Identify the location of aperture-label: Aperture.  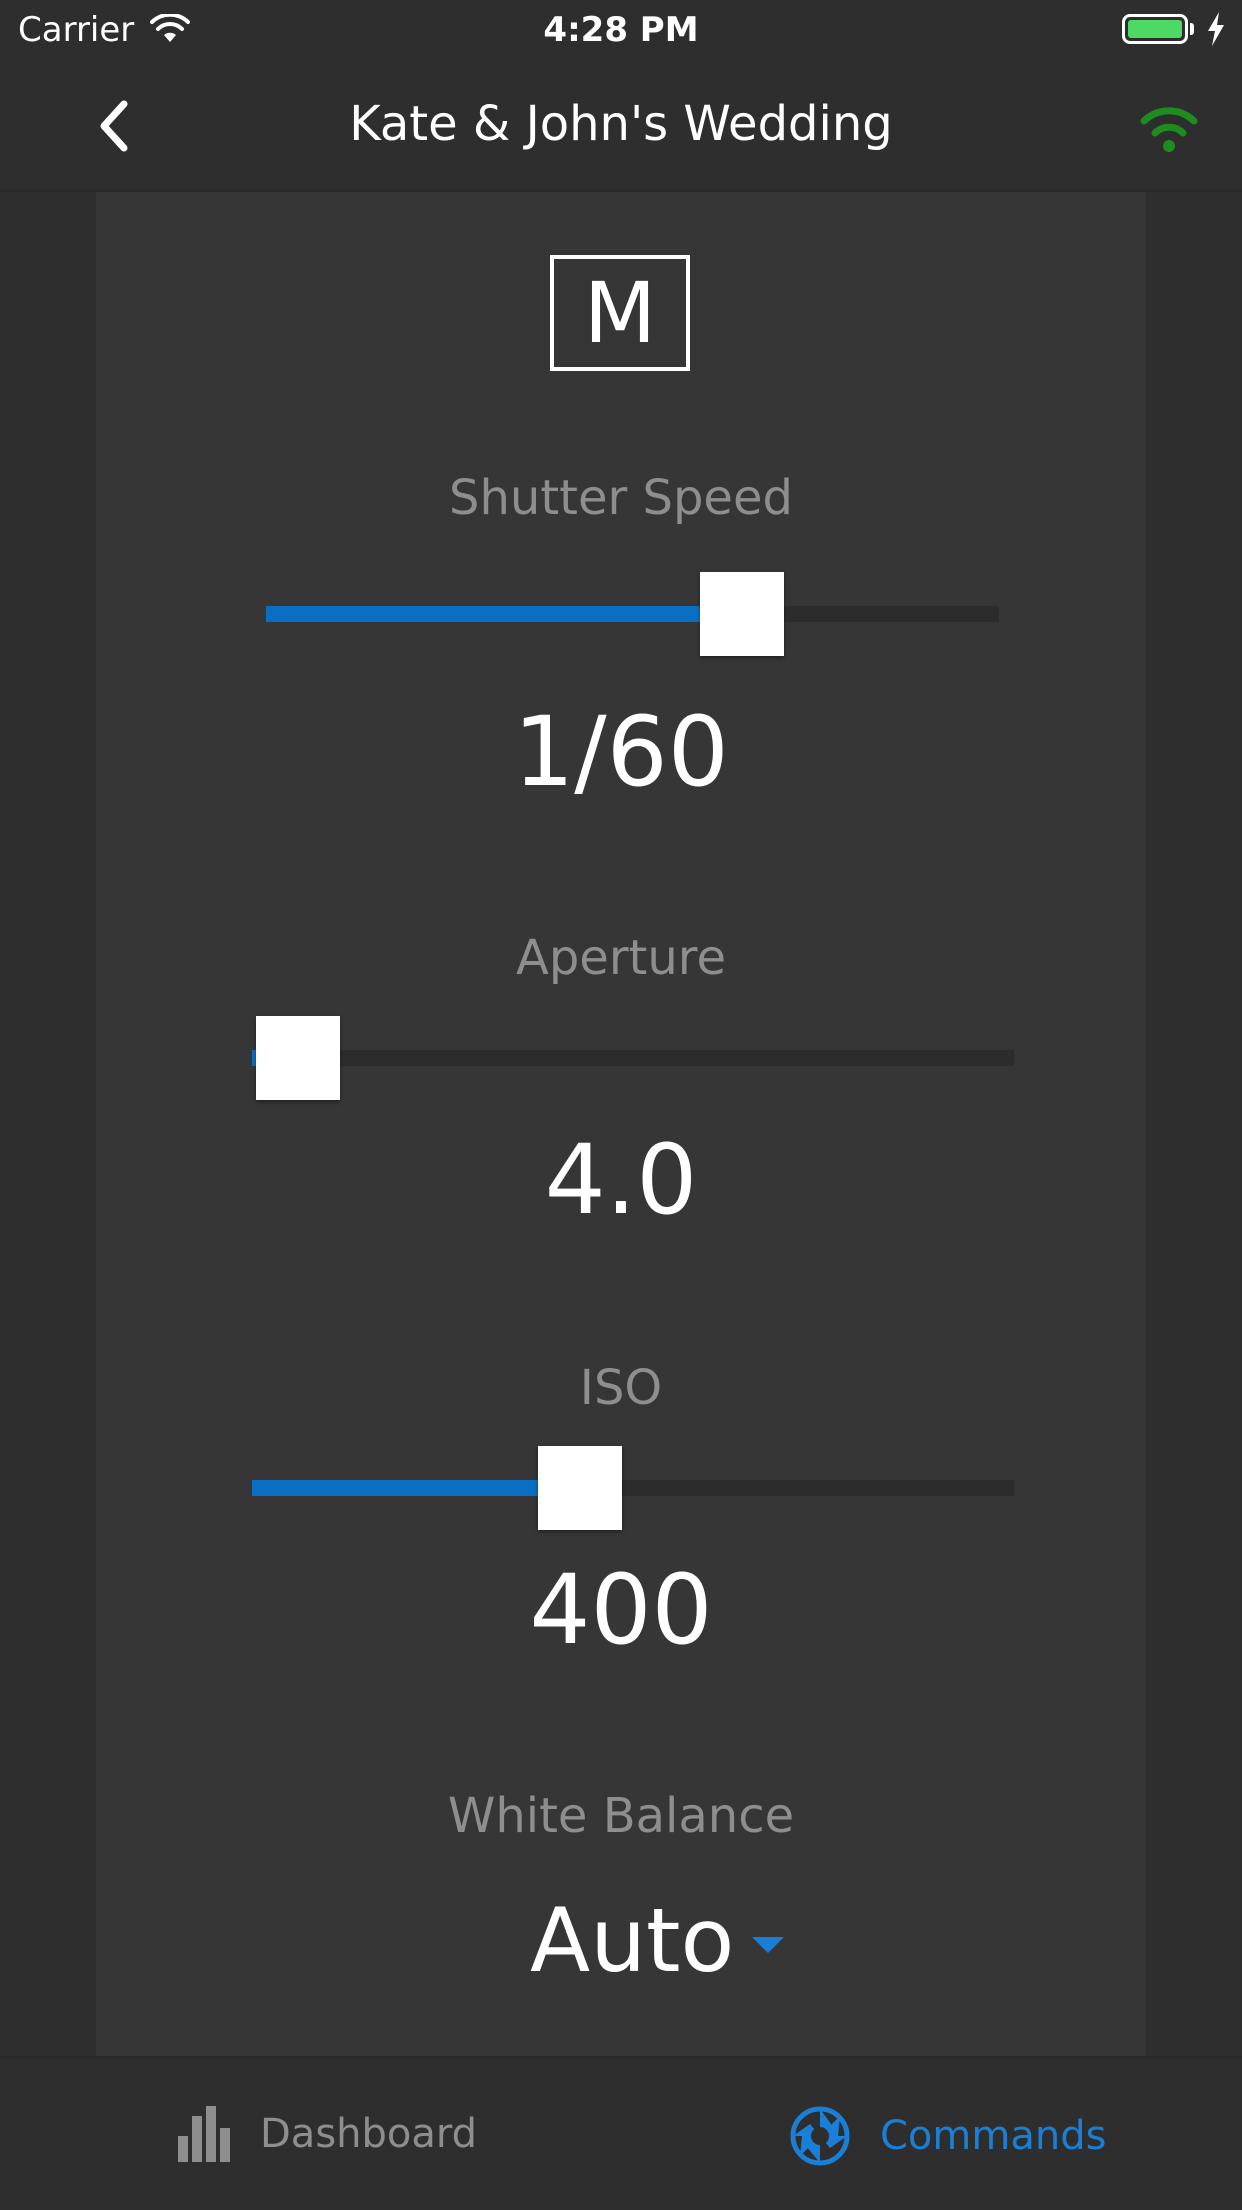
(621, 958).